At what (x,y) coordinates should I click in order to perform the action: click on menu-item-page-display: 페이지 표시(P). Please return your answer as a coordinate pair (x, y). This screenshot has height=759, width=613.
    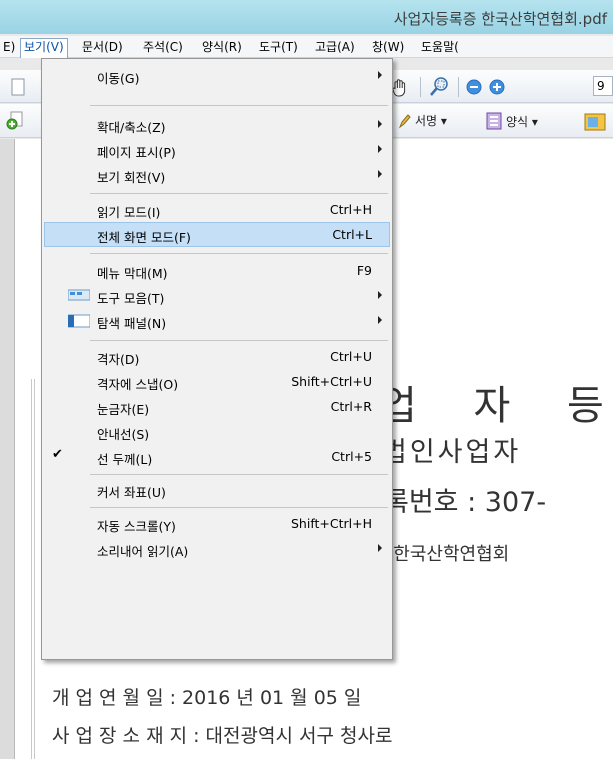
    Looking at the image, I should click on (217, 149).